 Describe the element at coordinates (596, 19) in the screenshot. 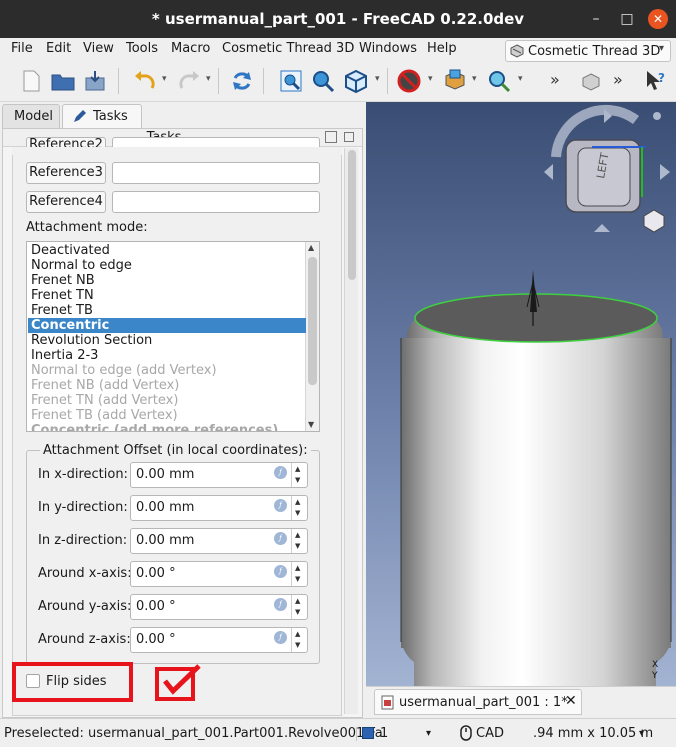

I see `minimize-button: –` at that location.